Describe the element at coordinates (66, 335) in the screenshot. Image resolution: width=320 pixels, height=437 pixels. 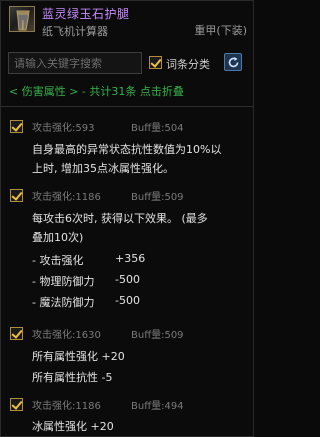
I see `entry-attack-value: 攻击强化:1630` at that location.